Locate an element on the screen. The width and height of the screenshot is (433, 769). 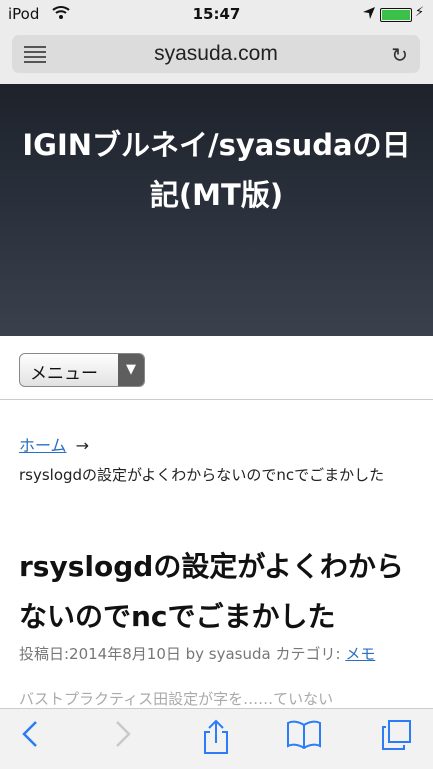
browser-header: syasuda.com ↻ is located at coordinates (216, 56).